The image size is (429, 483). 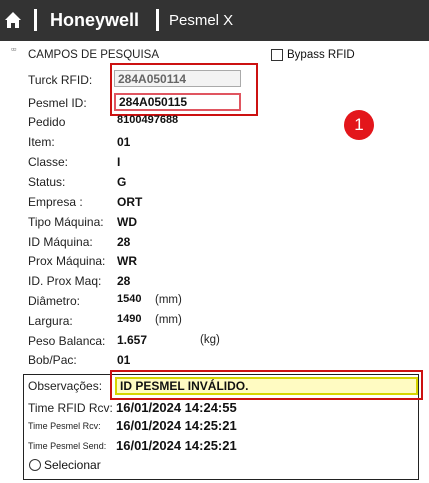 What do you see at coordinates (201, 20) in the screenshot?
I see `app-title: Pesmel X` at bounding box center [201, 20].